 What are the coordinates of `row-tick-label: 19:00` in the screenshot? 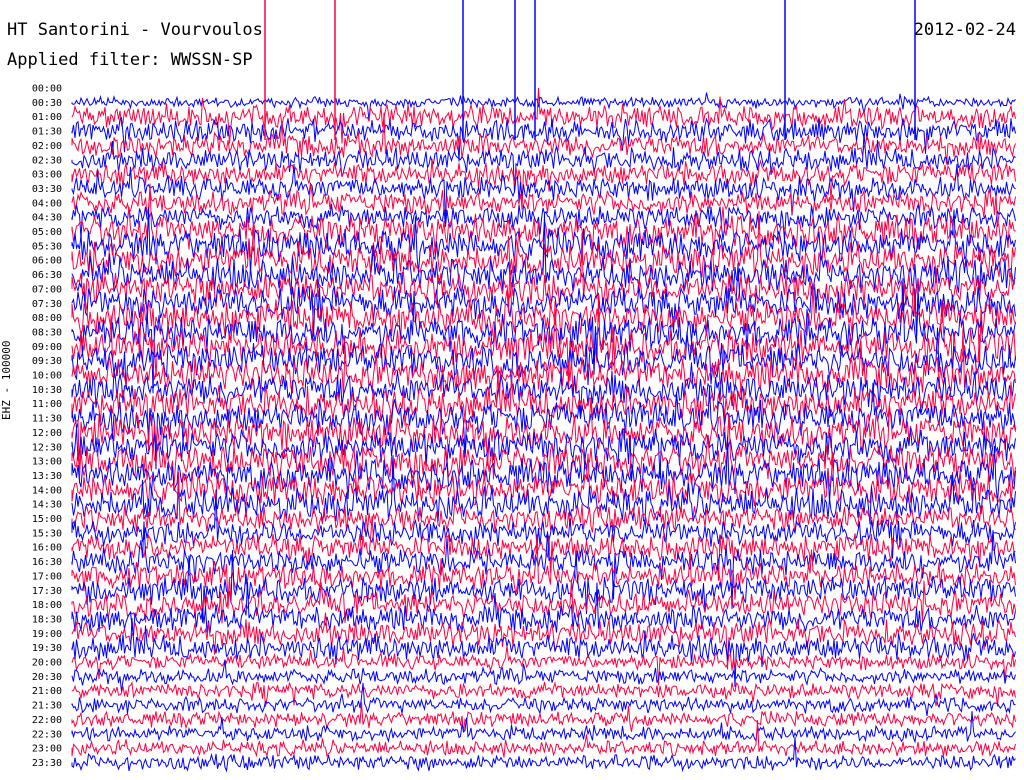 It's located at (47, 634).